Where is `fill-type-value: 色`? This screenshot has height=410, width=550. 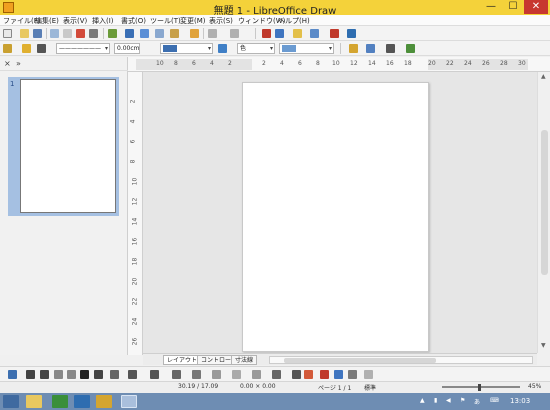
fill-type-value: 色 is located at coordinates (243, 48).